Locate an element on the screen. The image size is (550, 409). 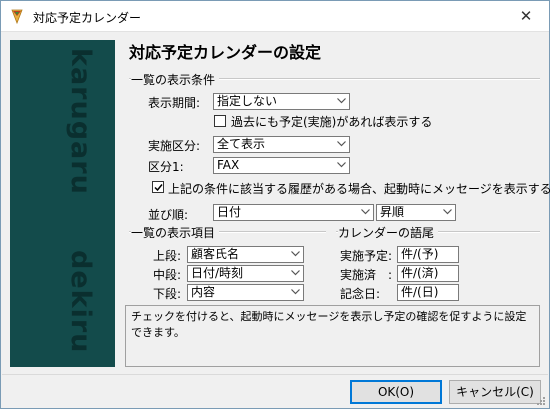
startup-message-checkbox-label: 上記の条件に該当する履歴がある場合、起動時にメッセージを表示する is located at coordinates (359, 188).